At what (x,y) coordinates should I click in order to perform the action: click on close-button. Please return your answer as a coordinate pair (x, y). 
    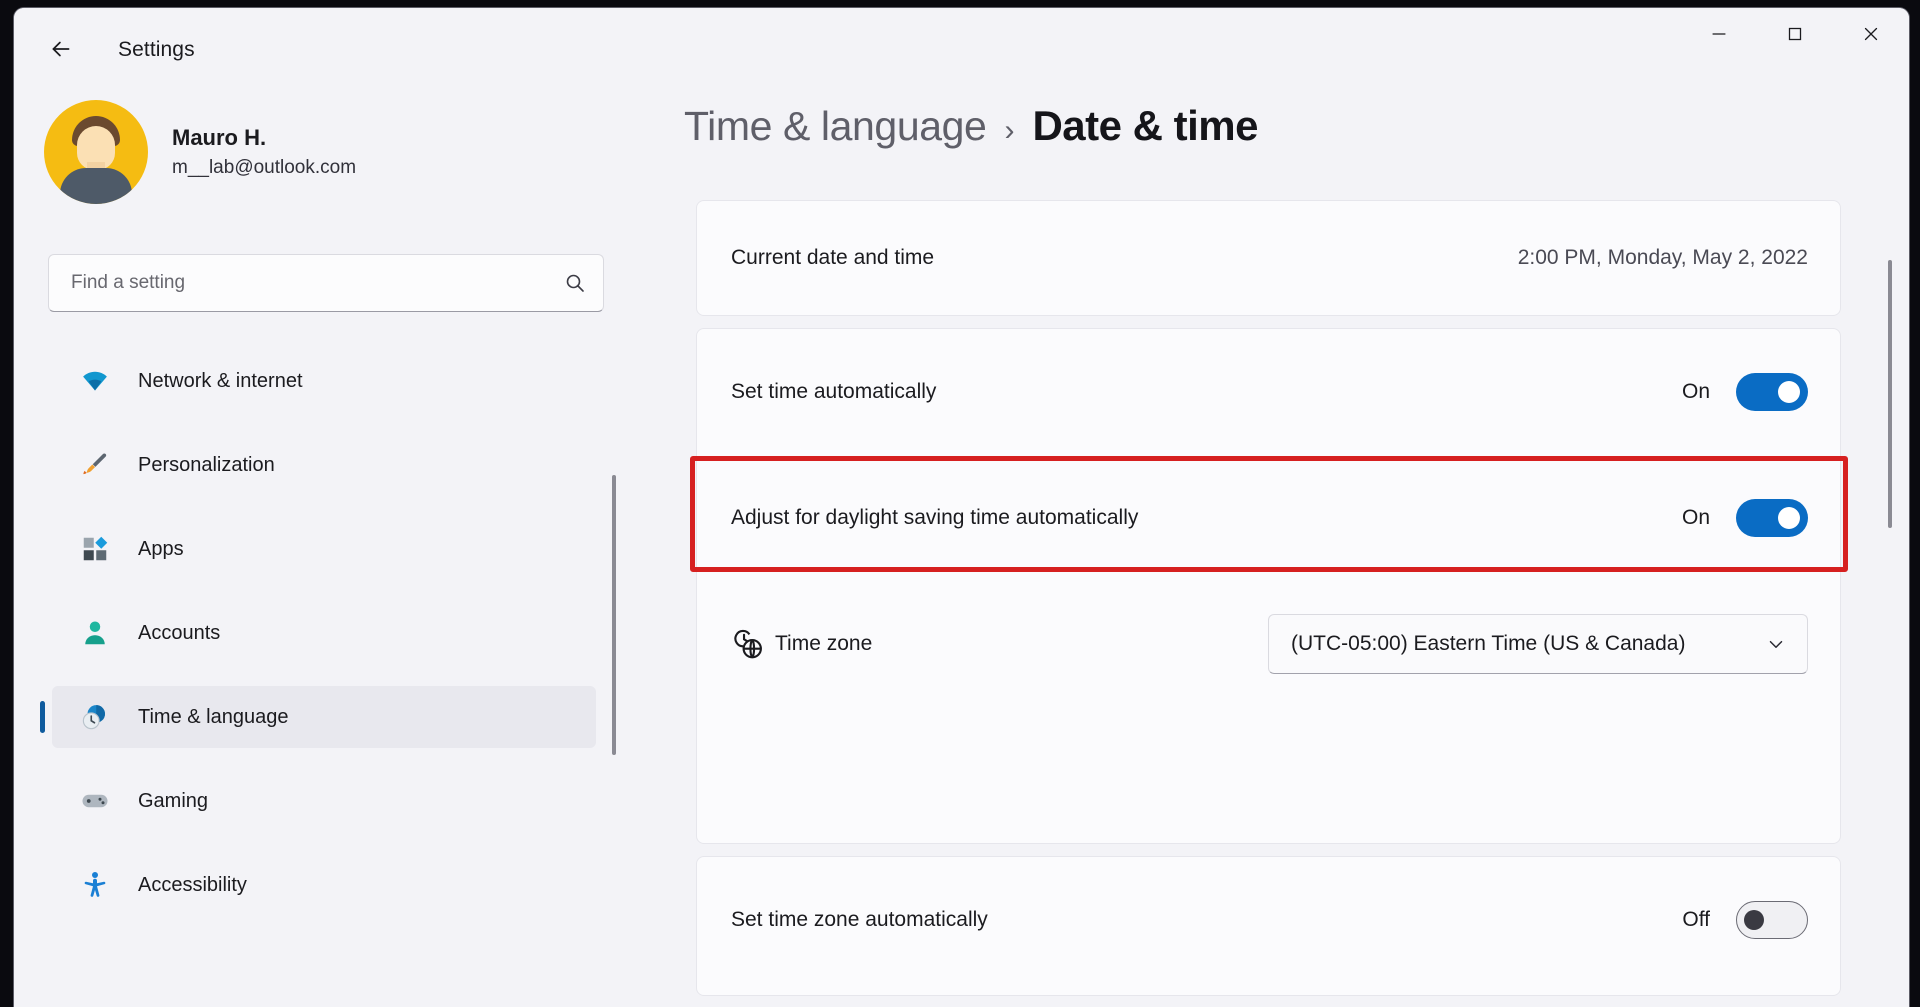
    Looking at the image, I should click on (1871, 36).